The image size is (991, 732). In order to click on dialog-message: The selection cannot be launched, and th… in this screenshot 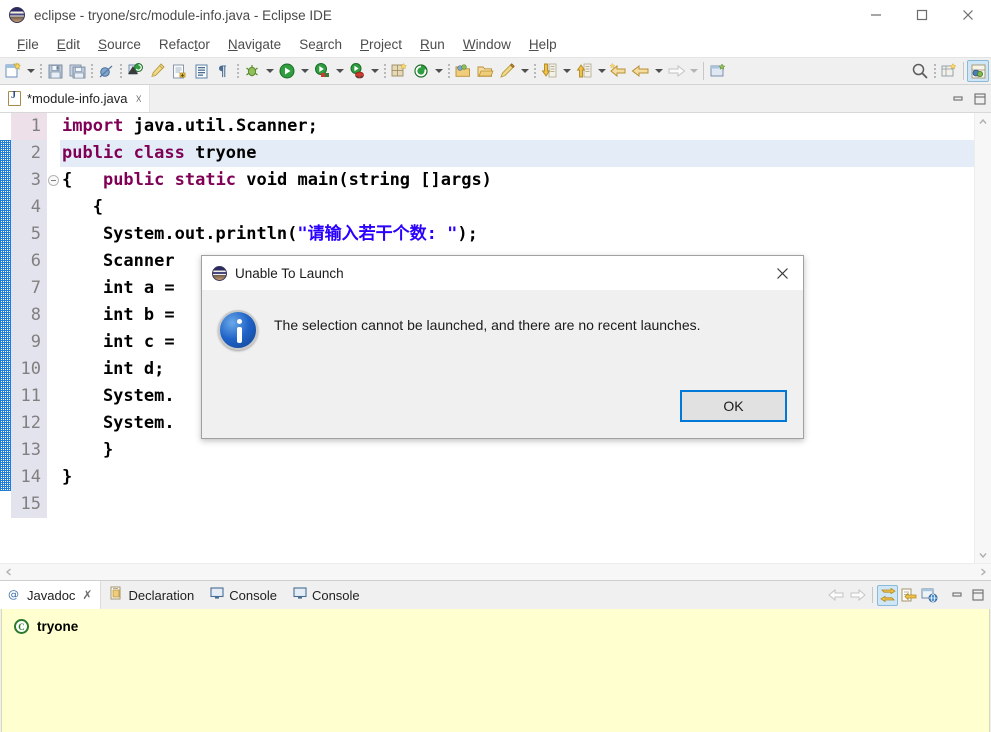, I will do `click(487, 325)`.